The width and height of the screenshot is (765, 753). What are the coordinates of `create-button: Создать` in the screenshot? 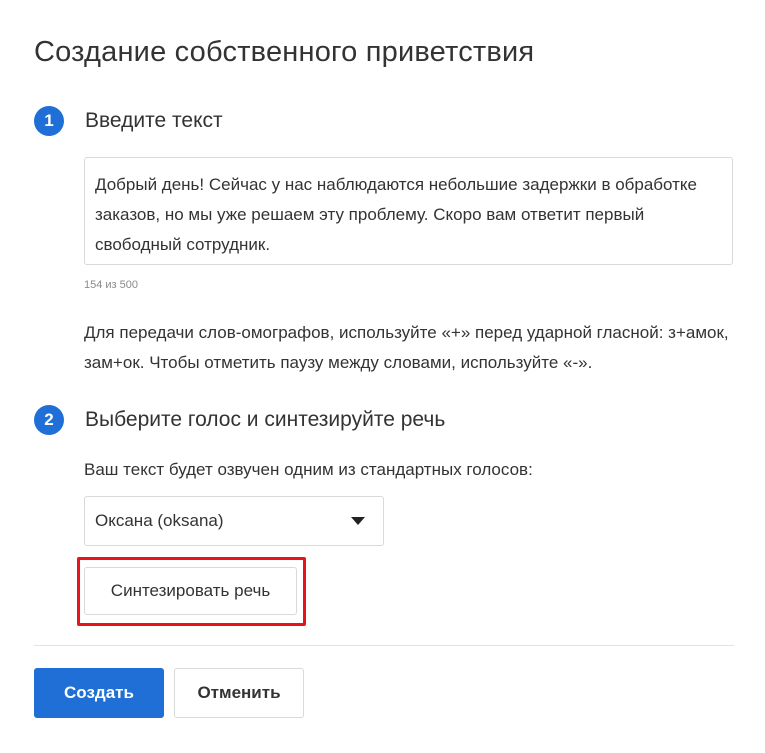 It's located at (99, 693).